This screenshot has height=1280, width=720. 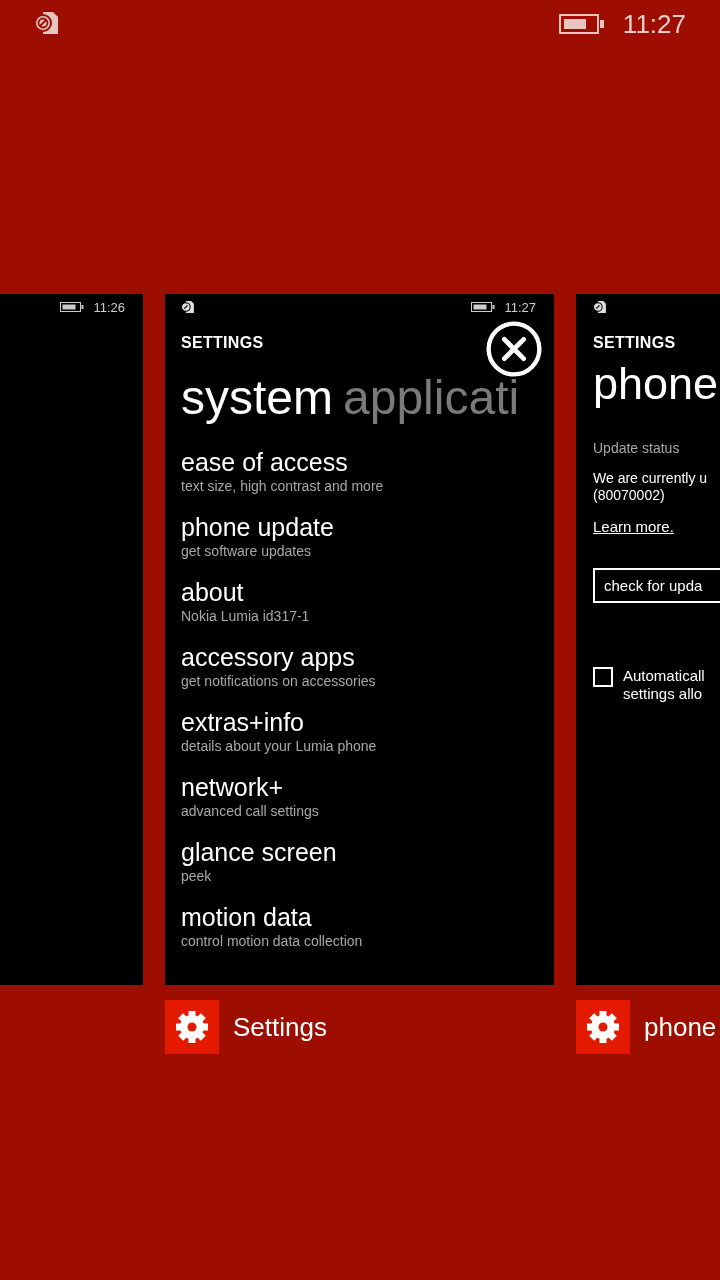 What do you see at coordinates (648, 639) in the screenshot?
I see `app-screenshot-card: SETTINGS phone Update status We are currently u (80070002) Learn more. check for upda Automaticall settings allo` at bounding box center [648, 639].